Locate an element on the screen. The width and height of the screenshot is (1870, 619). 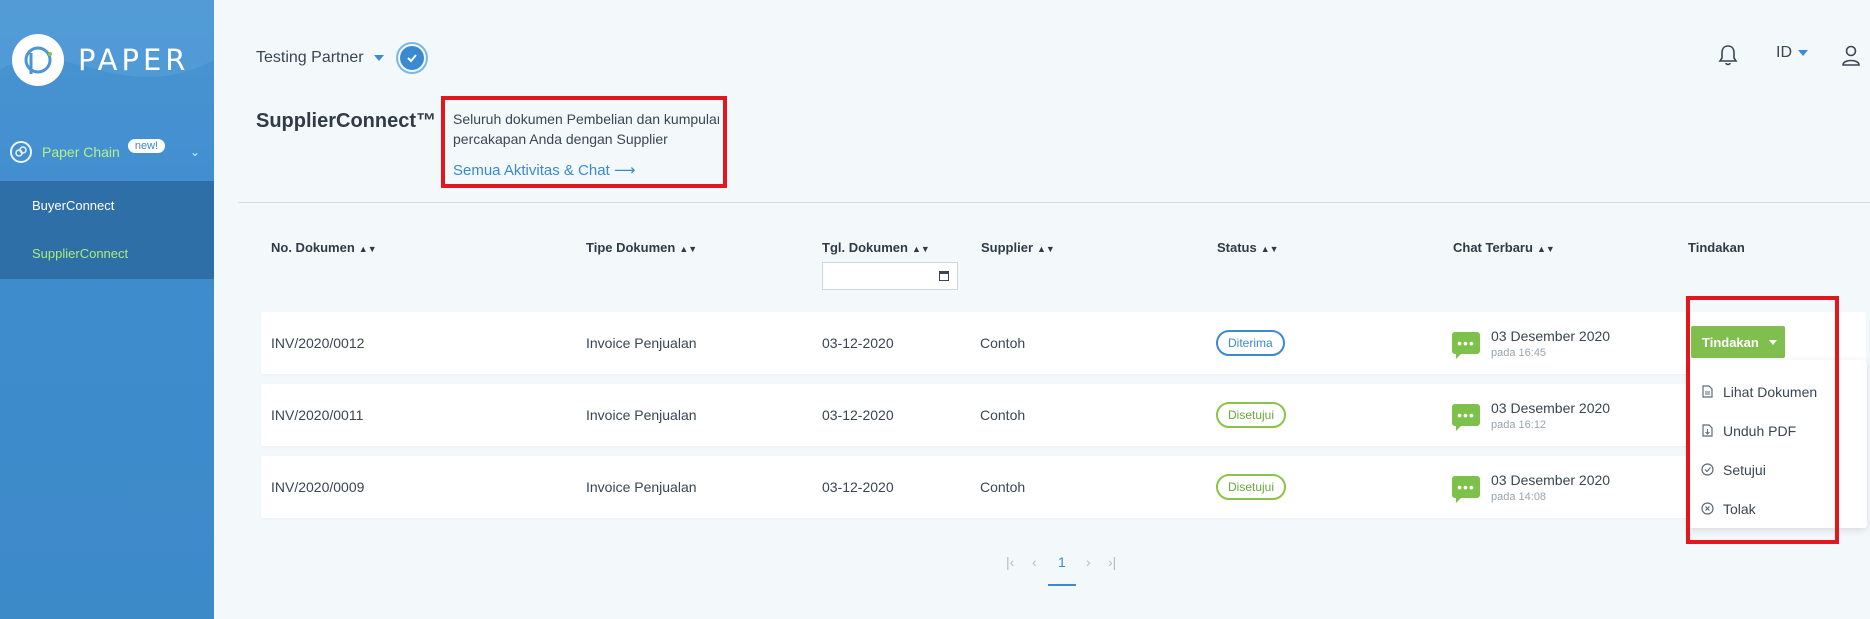
current-page-underline is located at coordinates (1062, 585).